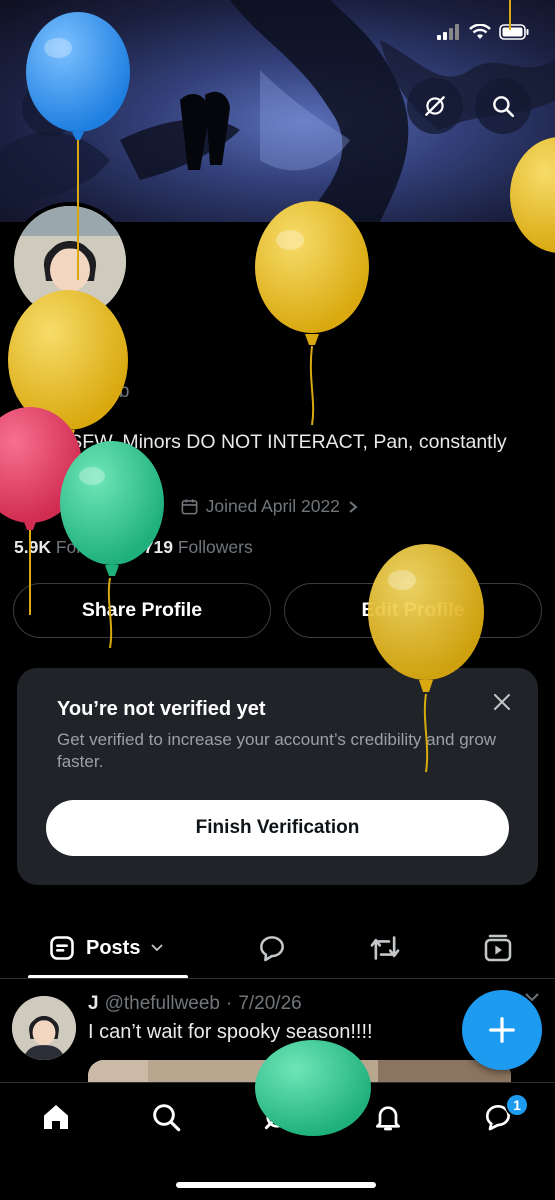 Image resolution: width=555 pixels, height=1200 pixels. Describe the element at coordinates (448, 32) in the screenshot. I see `signal-icon` at that location.